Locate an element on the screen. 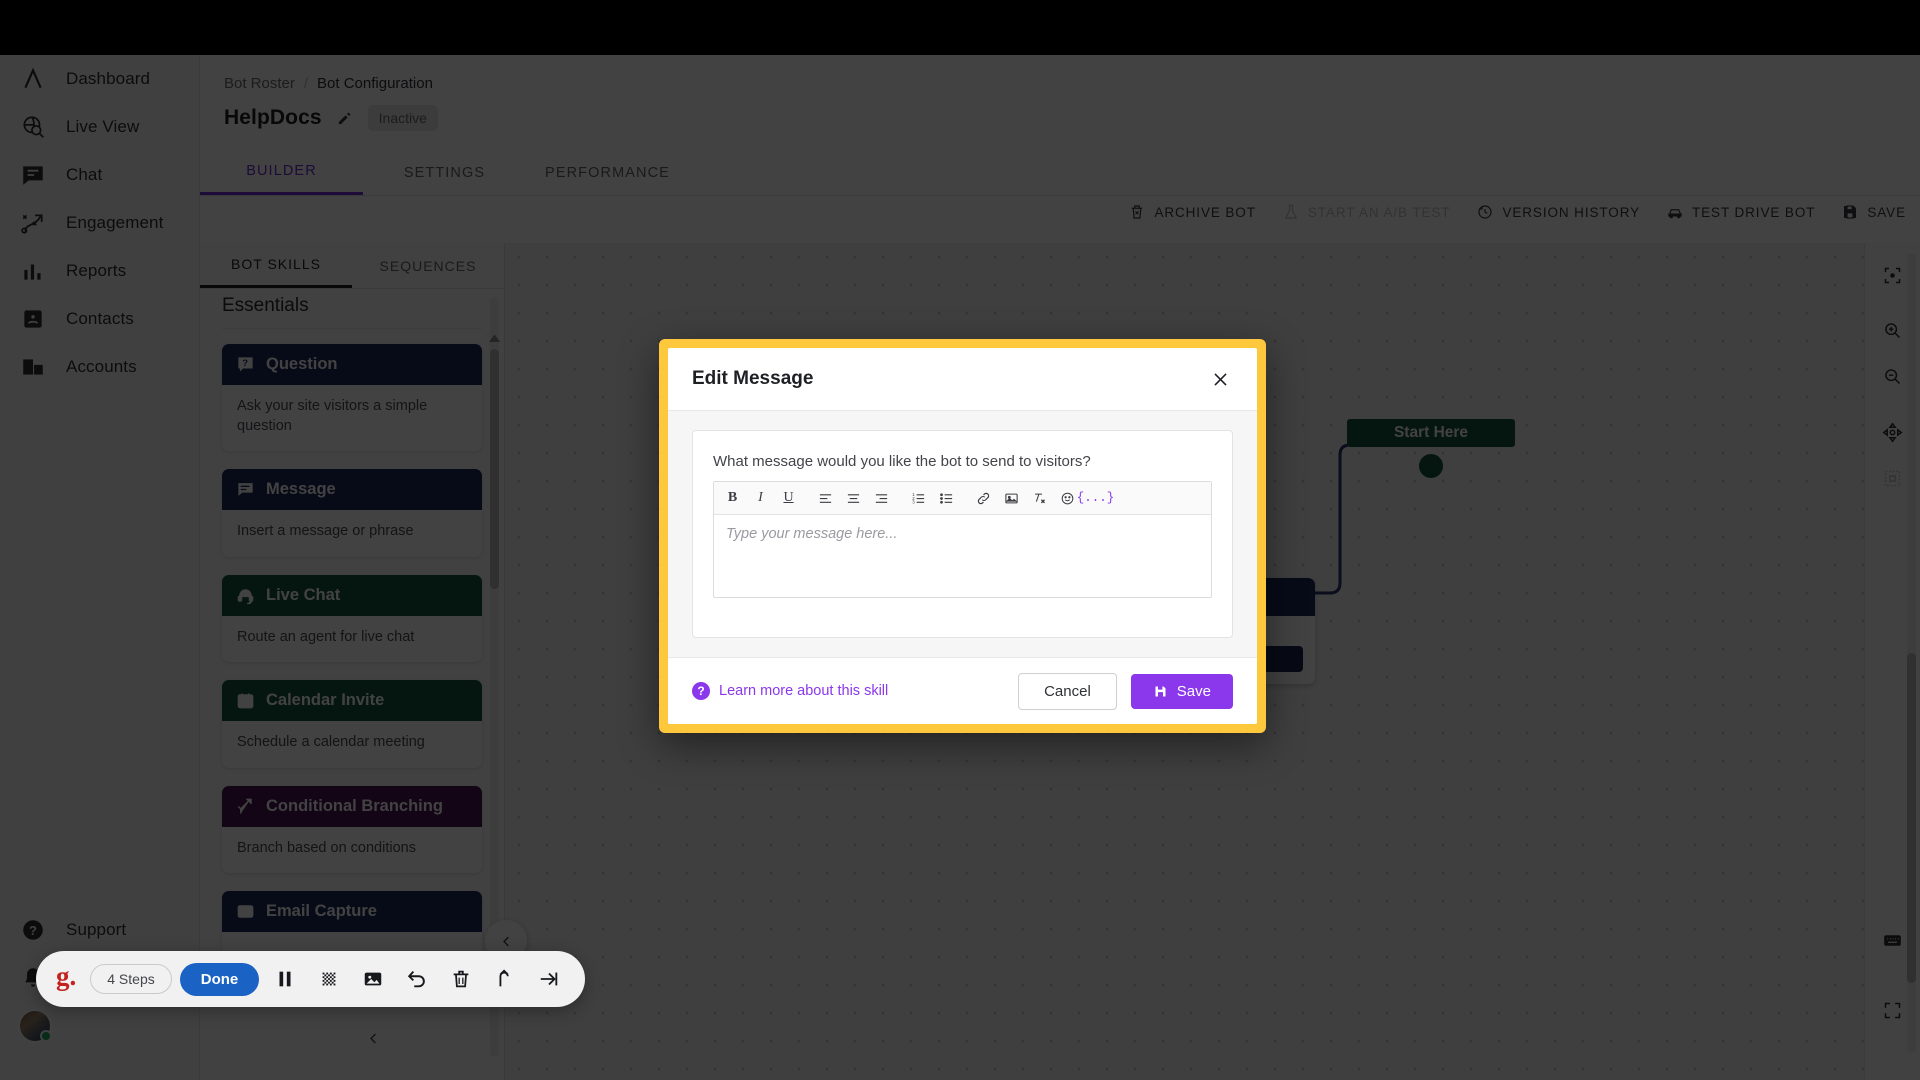 This screenshot has width=1920, height=1080. collapse-sidebar-button is located at coordinates (373, 1038).